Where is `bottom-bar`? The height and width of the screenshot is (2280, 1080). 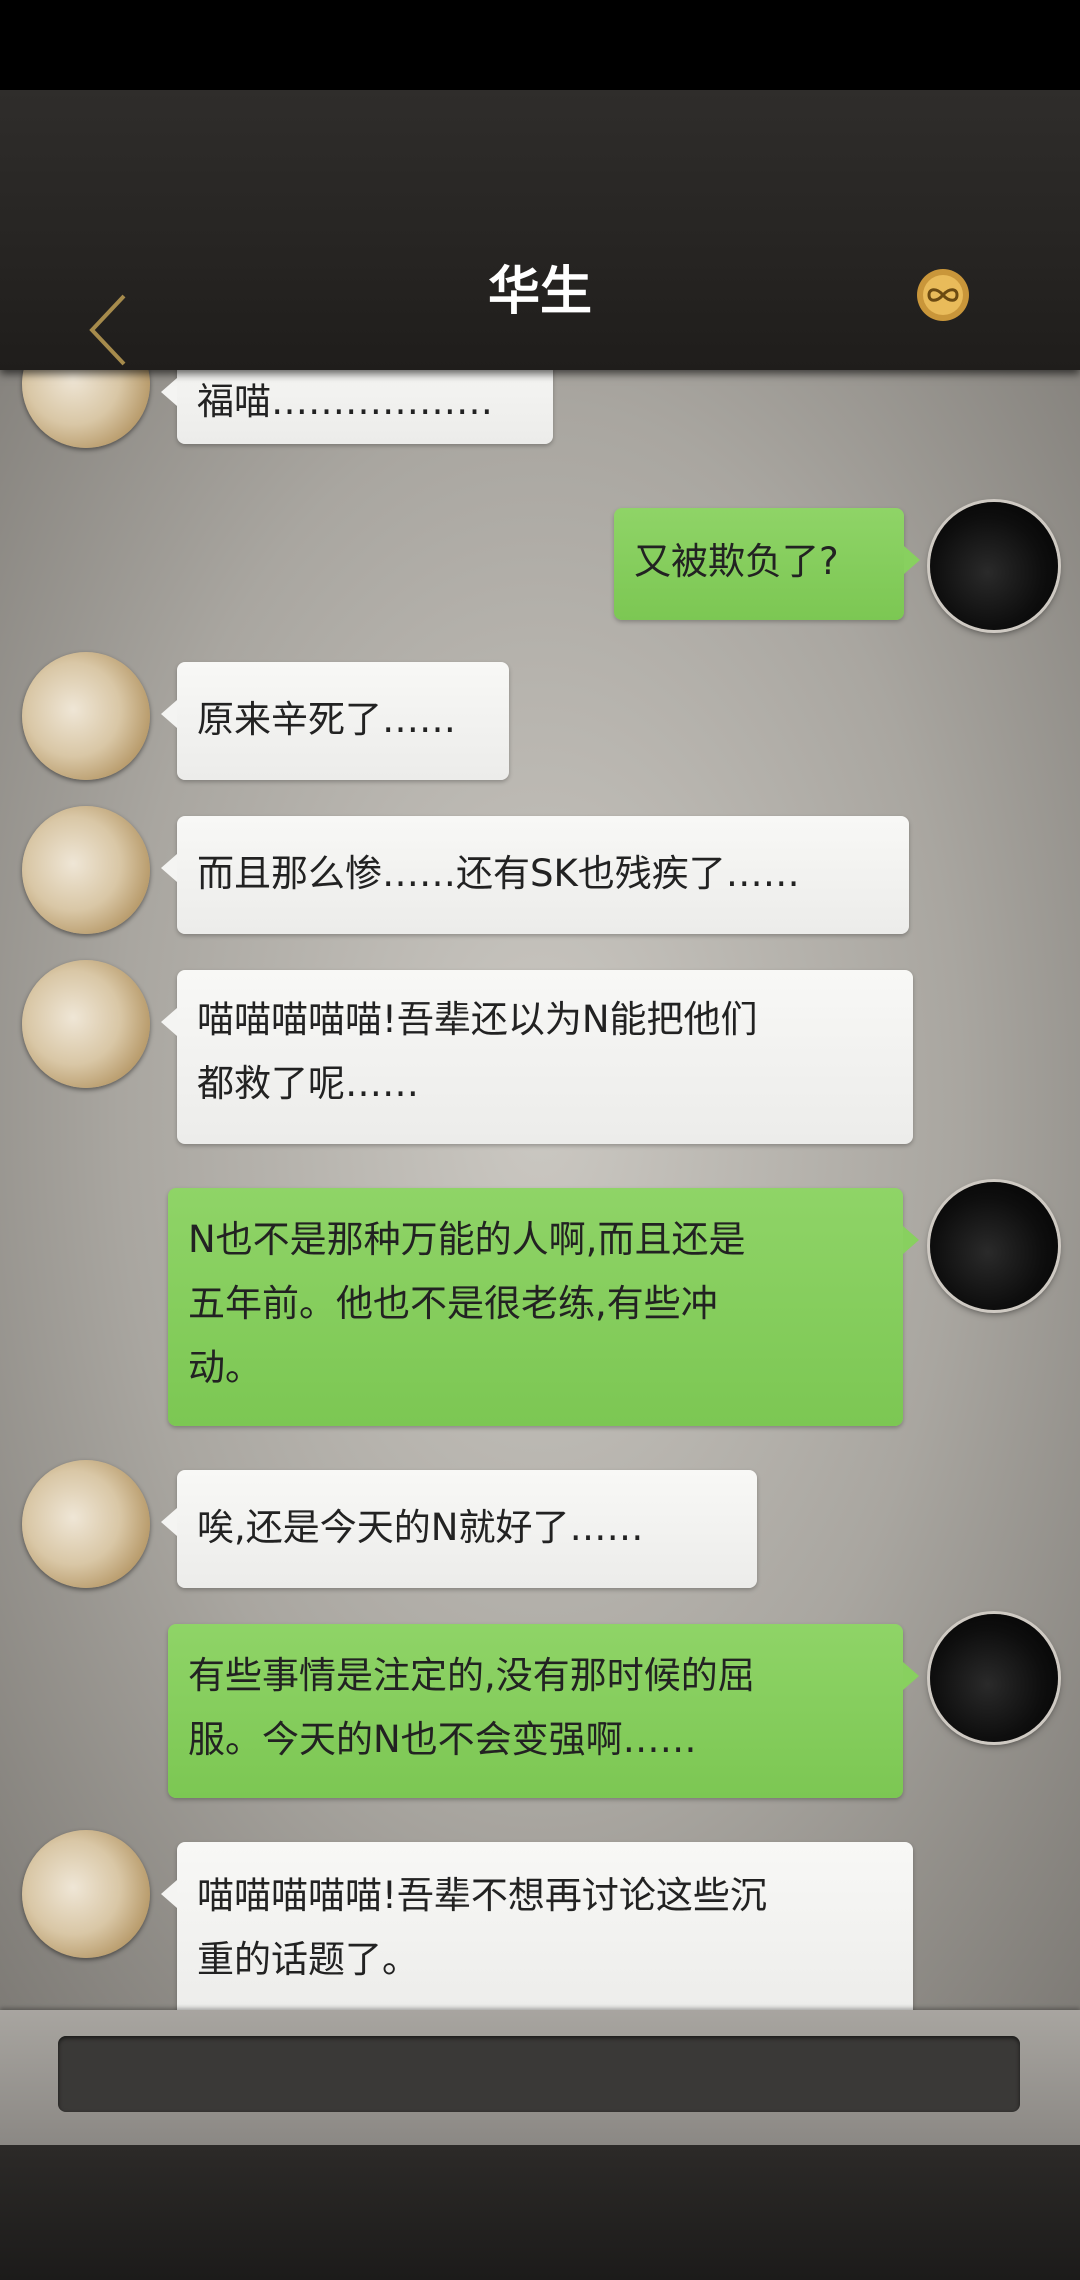 bottom-bar is located at coordinates (540, 2212).